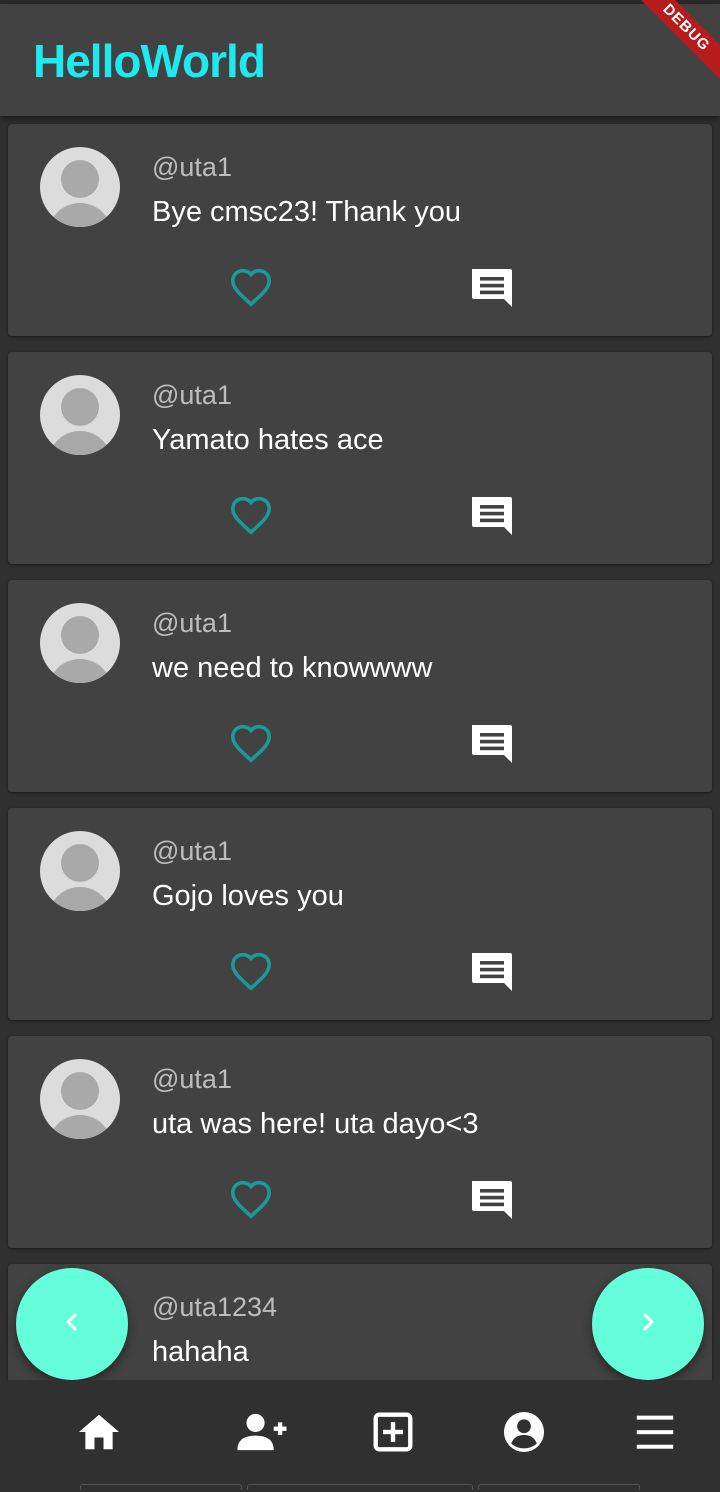 The width and height of the screenshot is (720, 1492). What do you see at coordinates (200, 1352) in the screenshot?
I see `post-text: hahaha` at bounding box center [200, 1352].